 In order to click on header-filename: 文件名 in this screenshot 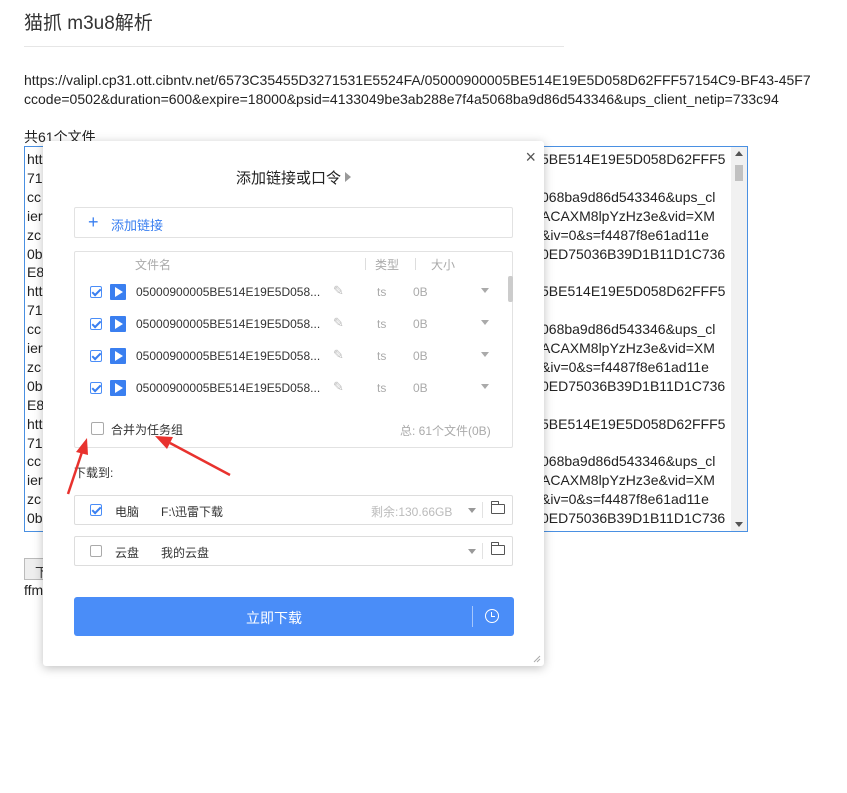, I will do `click(153, 265)`.